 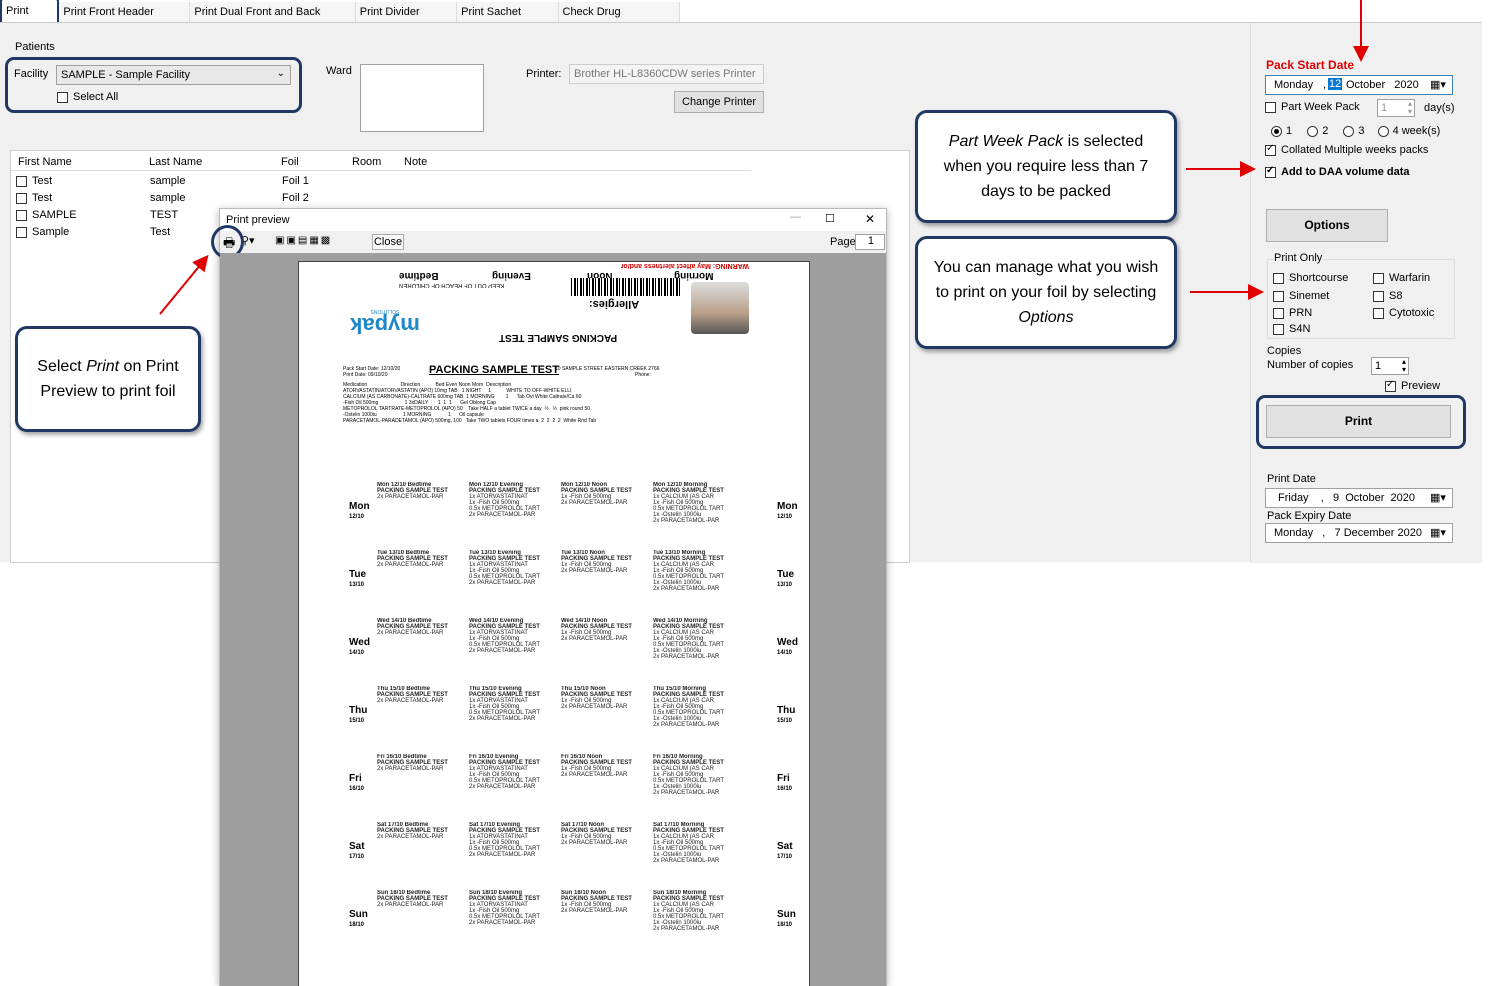 What do you see at coordinates (175, 162) in the screenshot?
I see `col-last-name: Last Name` at bounding box center [175, 162].